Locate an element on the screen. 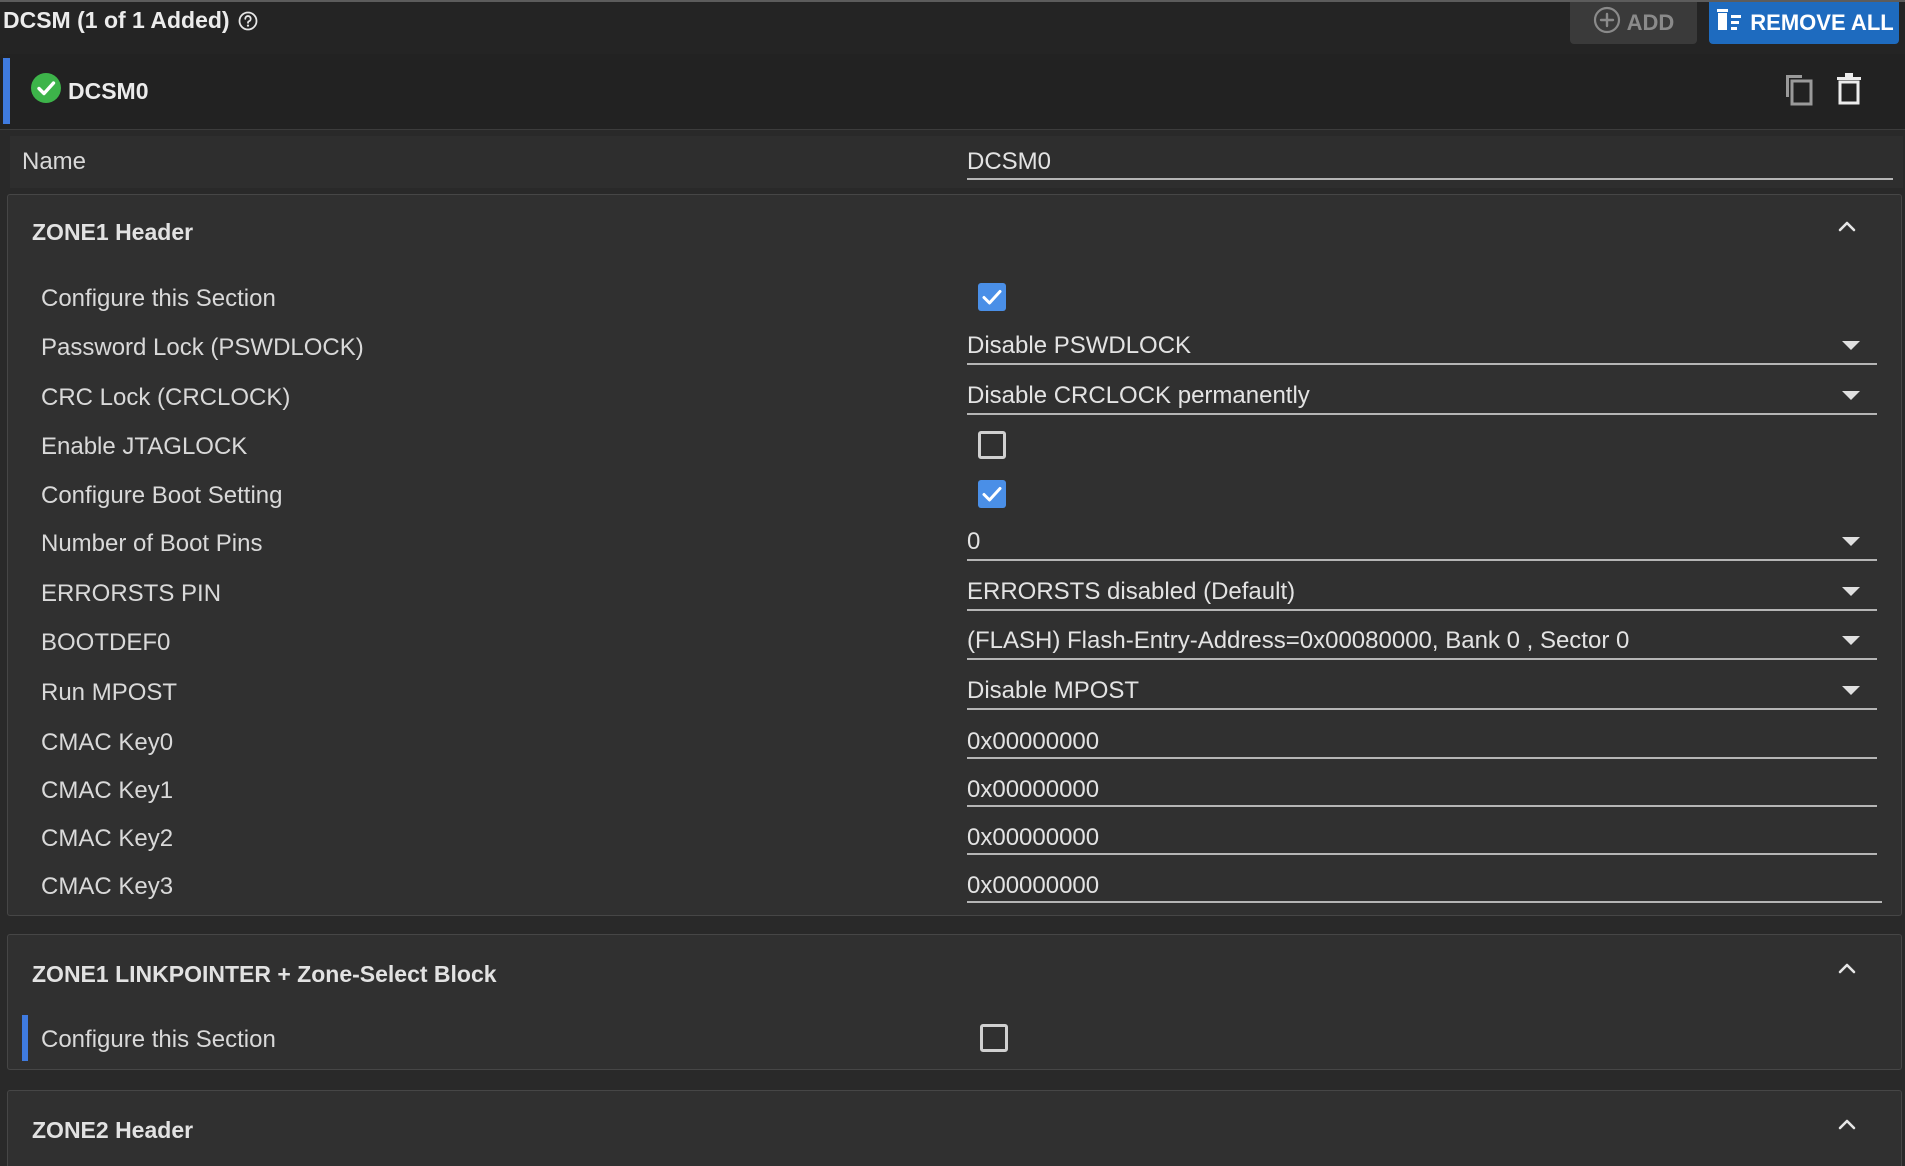 The height and width of the screenshot is (1166, 1905). name-input-underline is located at coordinates (1430, 179).